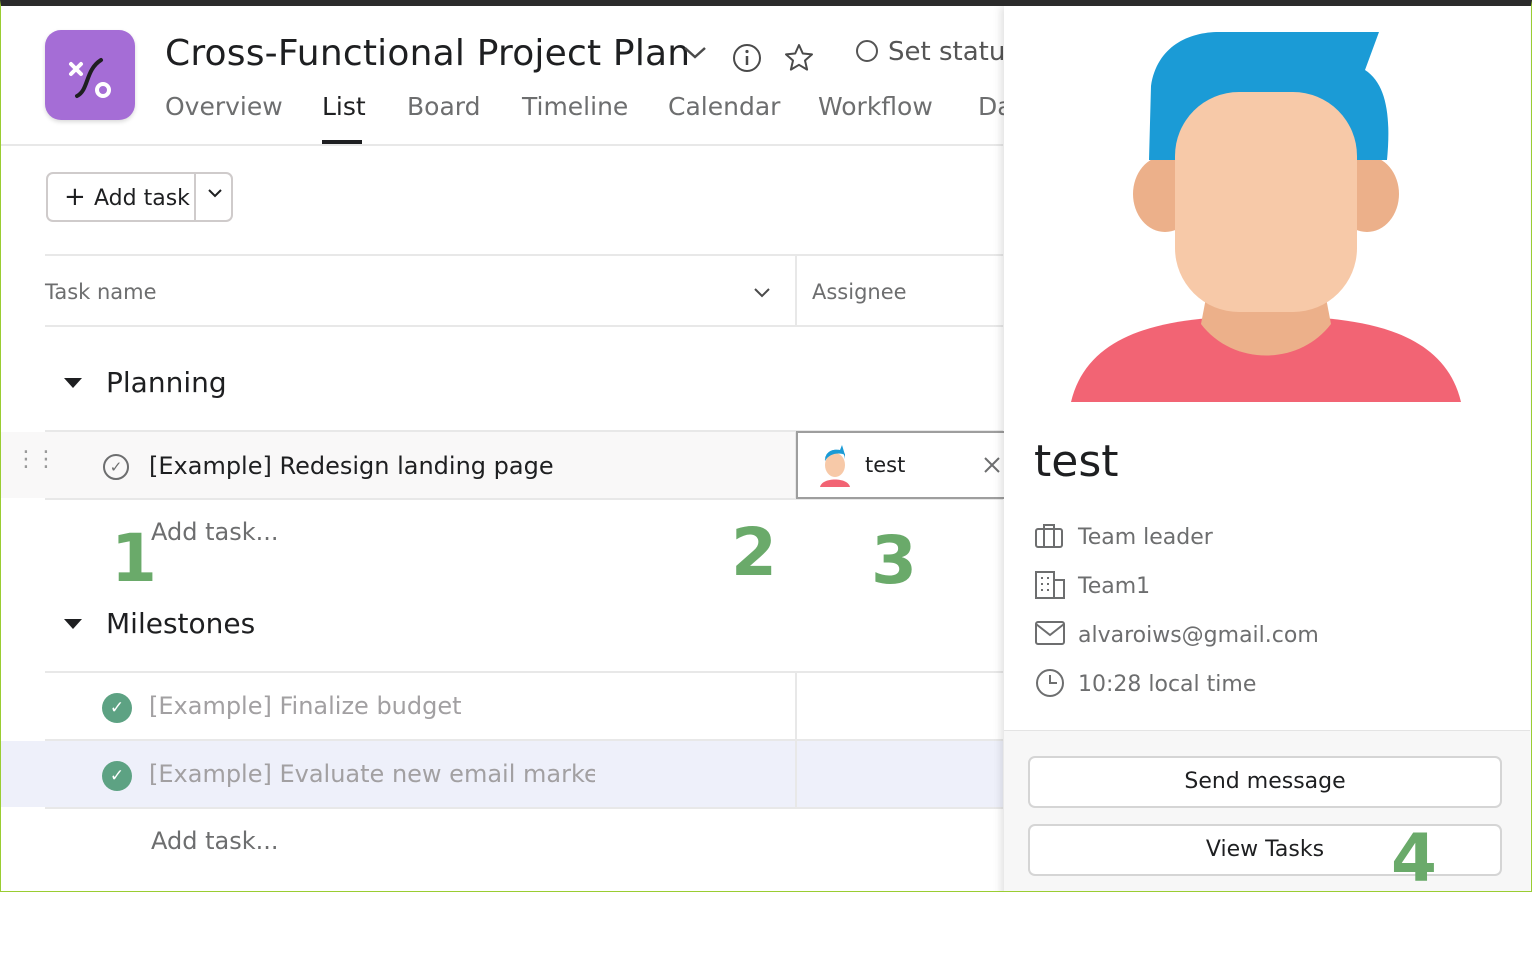 Image resolution: width=1534 pixels, height=955 pixels. What do you see at coordinates (799, 61) in the screenshot?
I see `star-icon` at bounding box center [799, 61].